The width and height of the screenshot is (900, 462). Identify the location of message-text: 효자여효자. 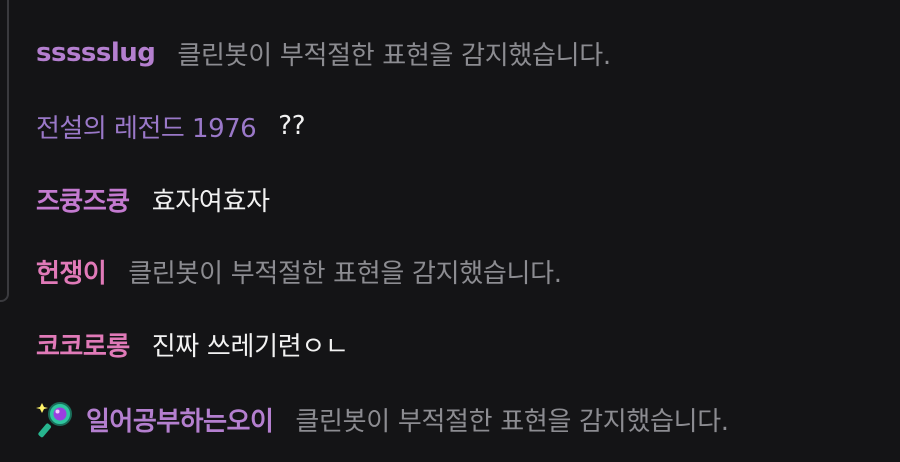
(210, 201).